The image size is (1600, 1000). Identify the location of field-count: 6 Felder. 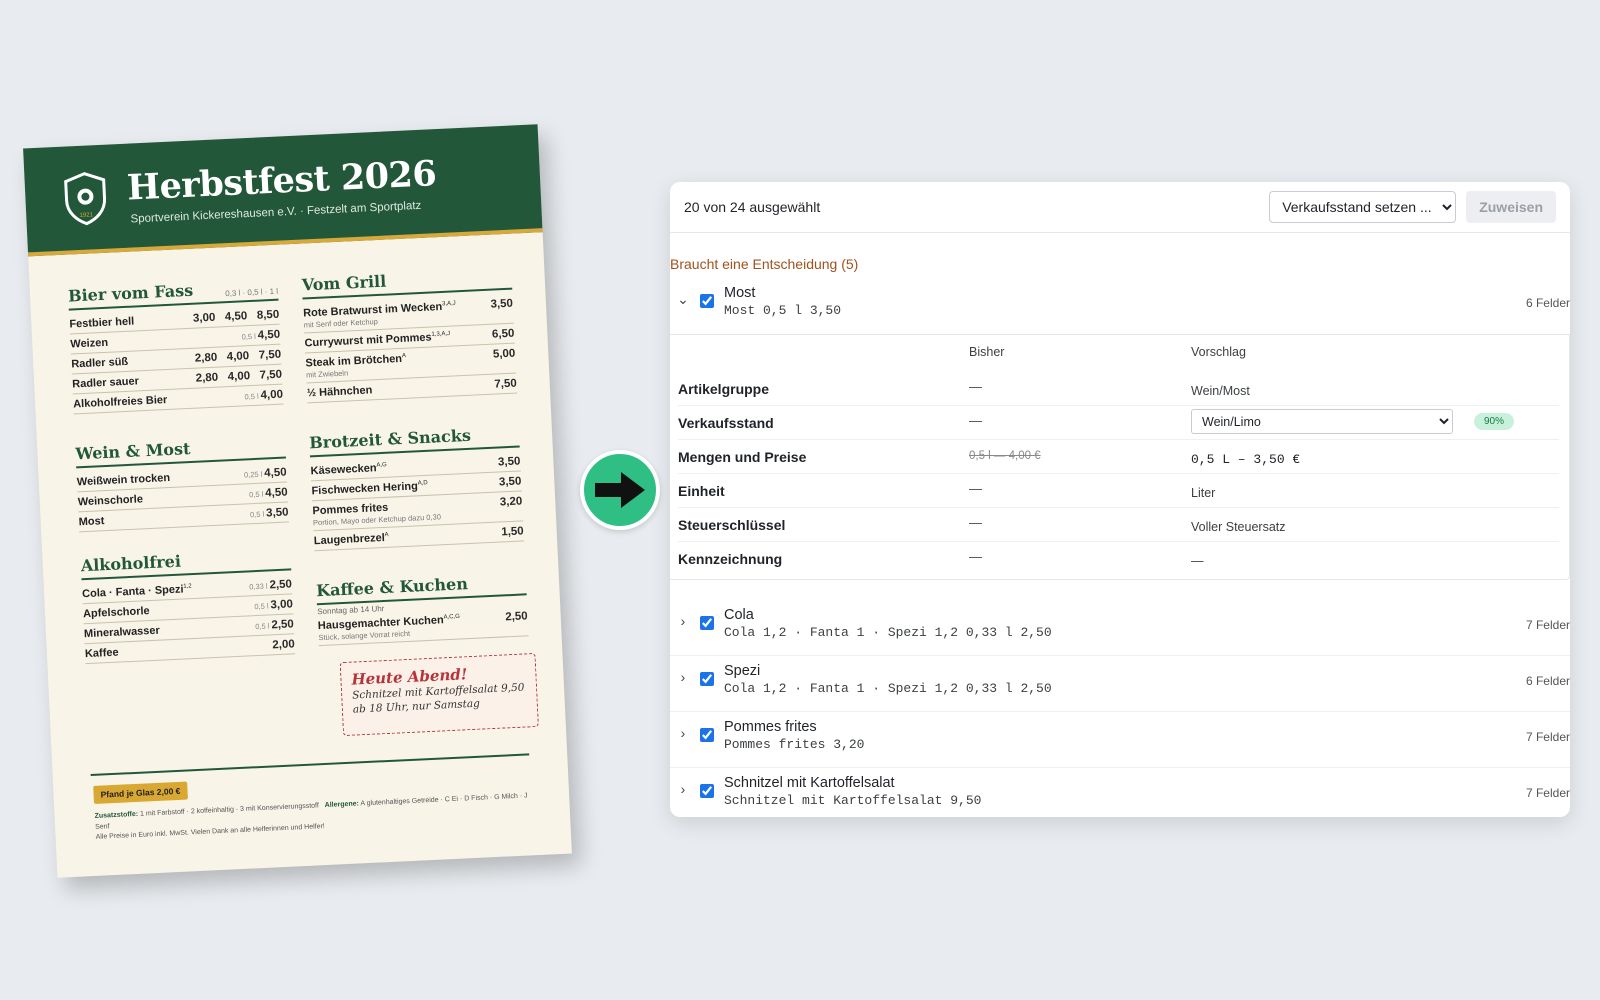
(1547, 681).